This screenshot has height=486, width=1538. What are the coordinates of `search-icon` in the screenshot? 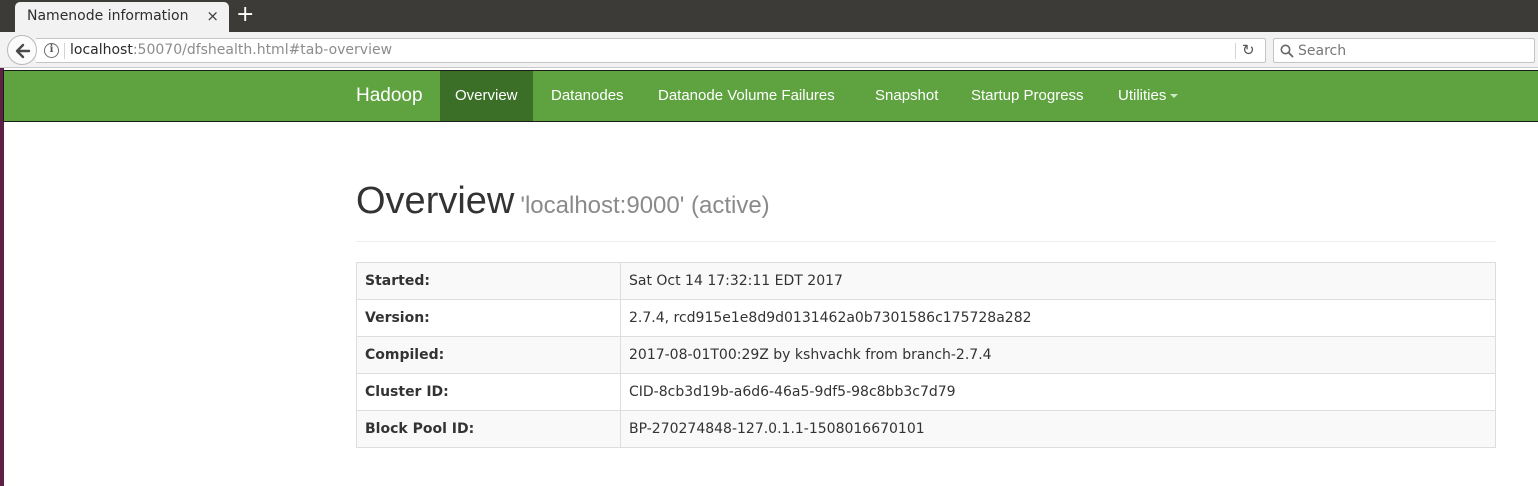 It's located at (1287, 51).